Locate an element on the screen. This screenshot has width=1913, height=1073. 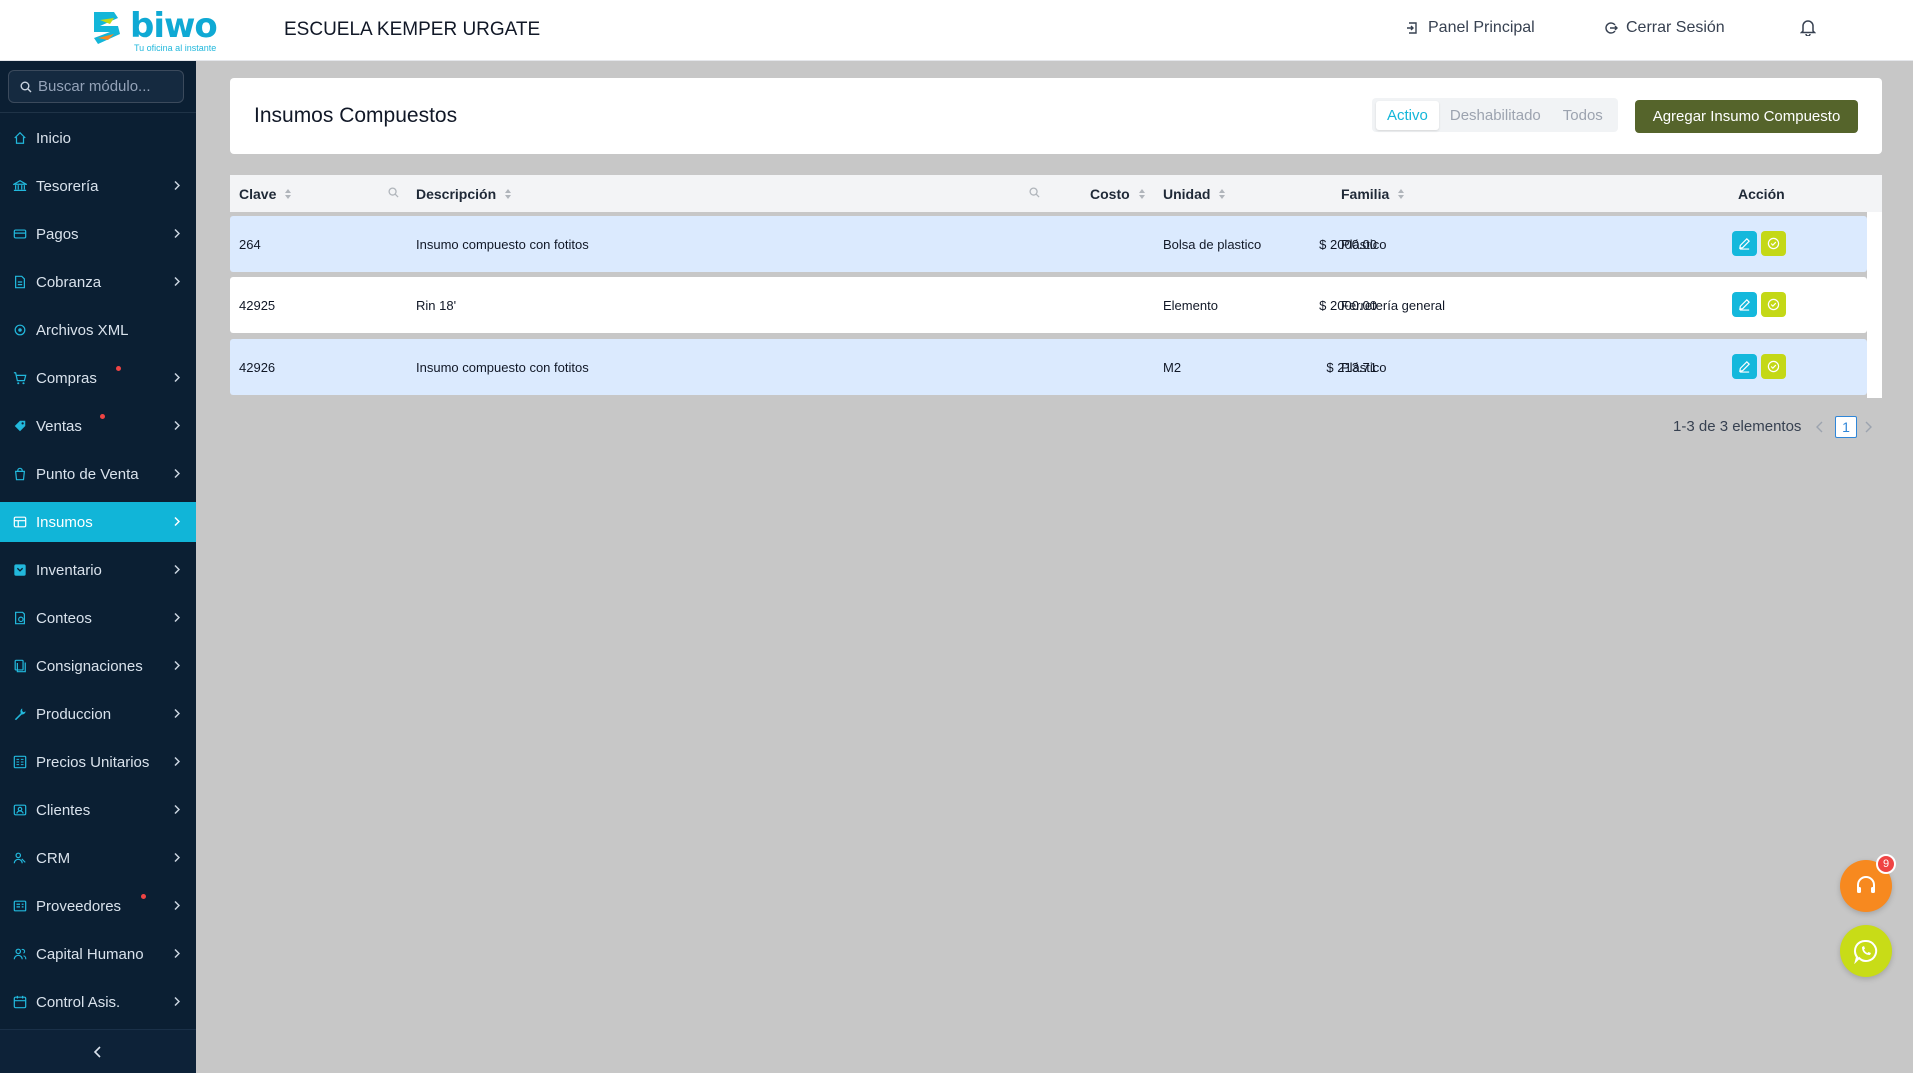
pagination-page-1: 1 is located at coordinates (1846, 427).